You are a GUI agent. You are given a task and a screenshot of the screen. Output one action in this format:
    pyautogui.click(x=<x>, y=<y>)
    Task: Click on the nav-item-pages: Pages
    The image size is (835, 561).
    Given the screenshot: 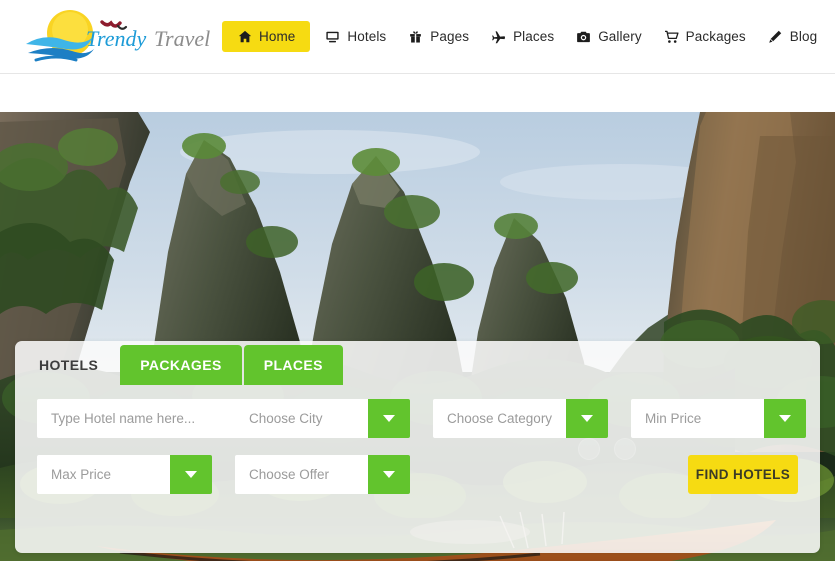 What is the action you would take?
    pyautogui.click(x=438, y=36)
    